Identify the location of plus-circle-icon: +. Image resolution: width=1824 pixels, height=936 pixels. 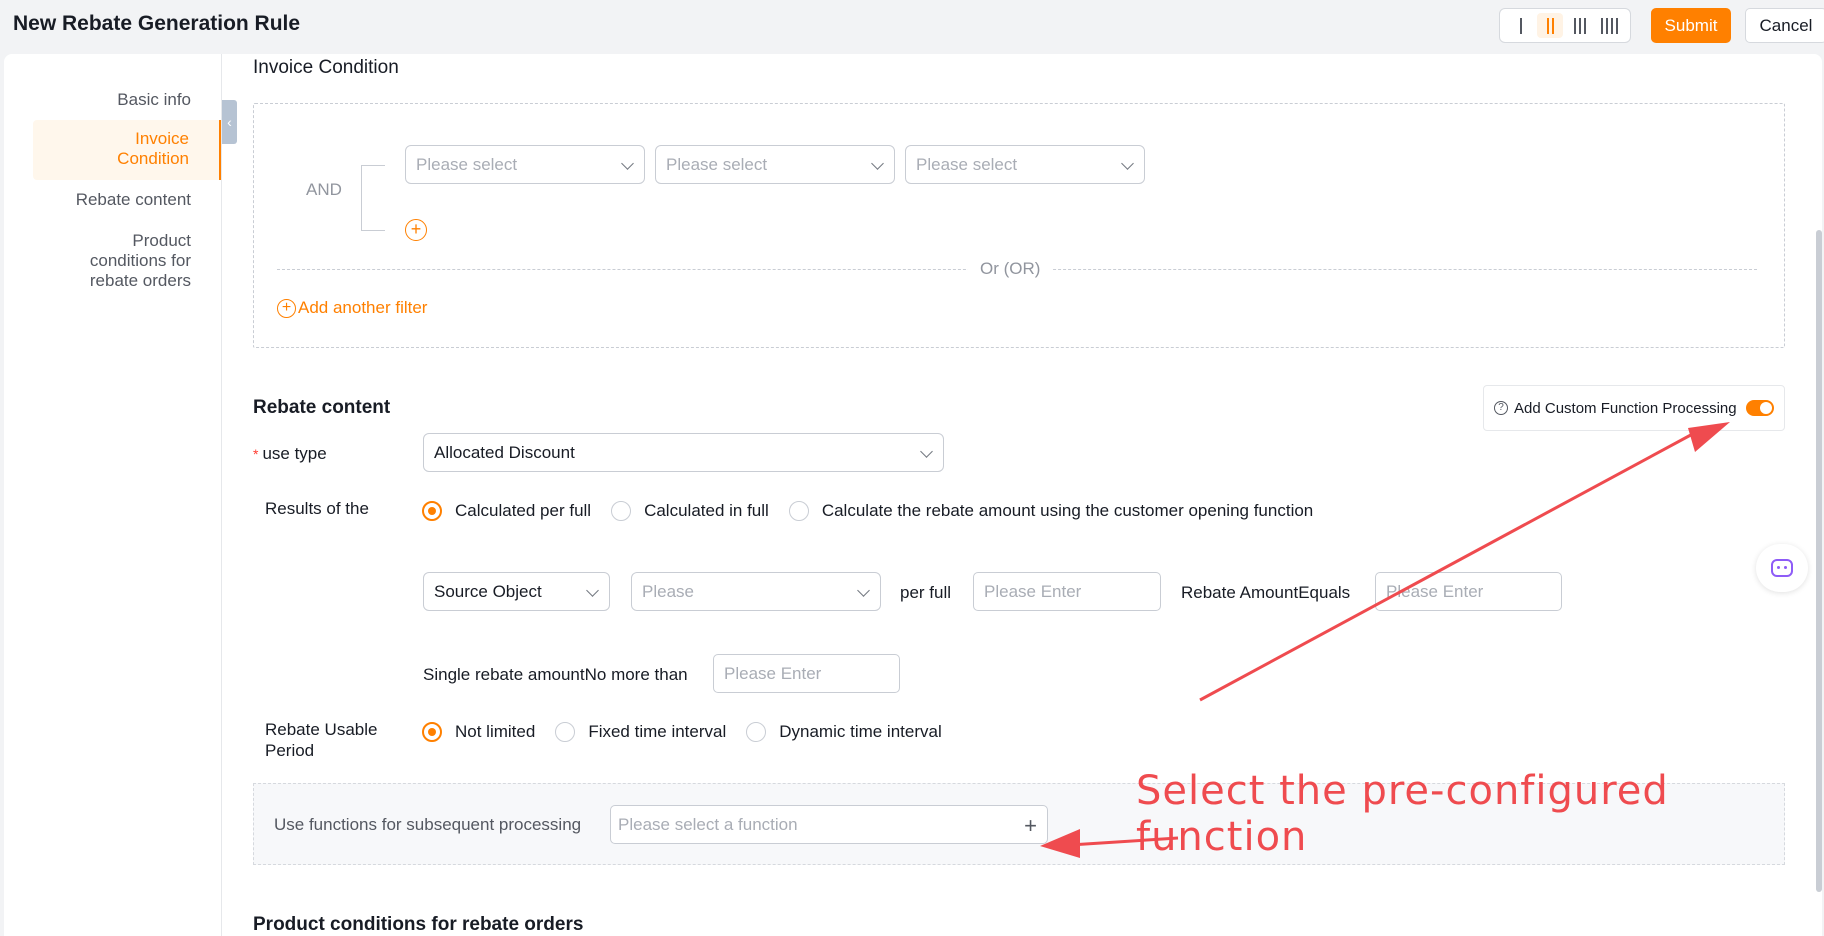
(286, 308).